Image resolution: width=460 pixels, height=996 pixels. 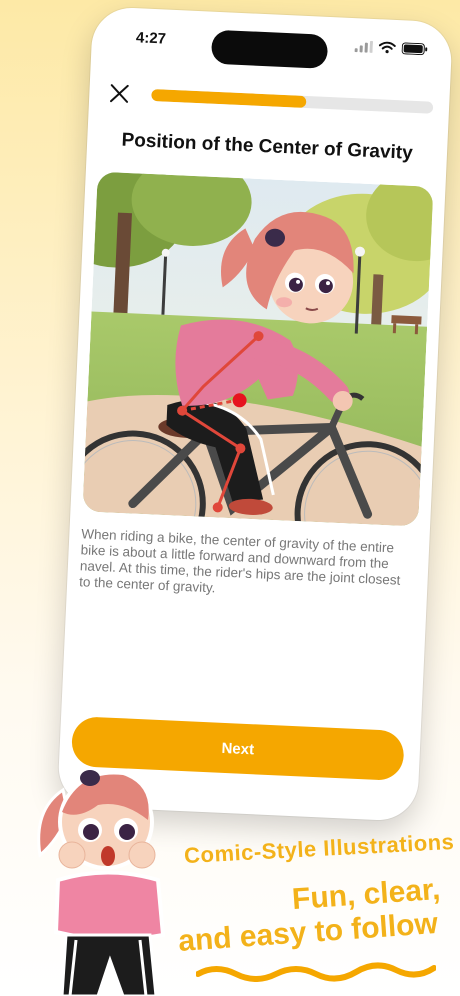 What do you see at coordinates (414, 49) in the screenshot?
I see `battery-icon` at bounding box center [414, 49].